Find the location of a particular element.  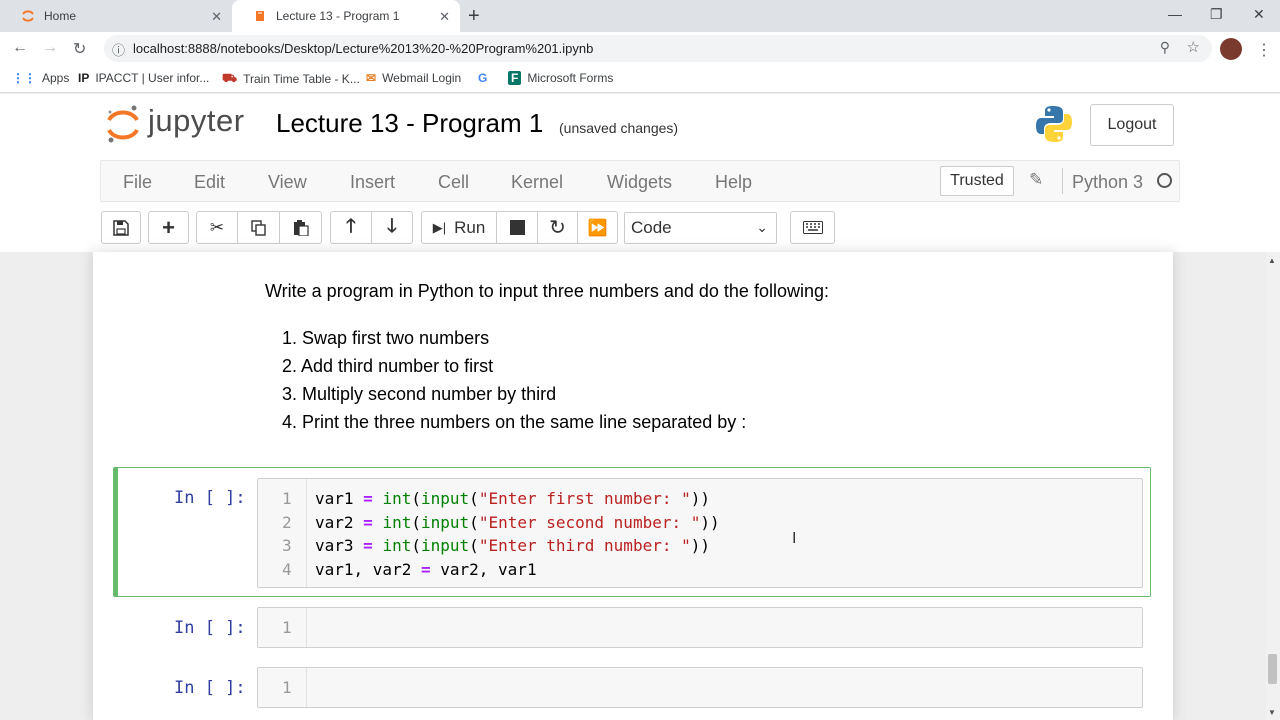

reload-icon: ↻ is located at coordinates (79, 49).